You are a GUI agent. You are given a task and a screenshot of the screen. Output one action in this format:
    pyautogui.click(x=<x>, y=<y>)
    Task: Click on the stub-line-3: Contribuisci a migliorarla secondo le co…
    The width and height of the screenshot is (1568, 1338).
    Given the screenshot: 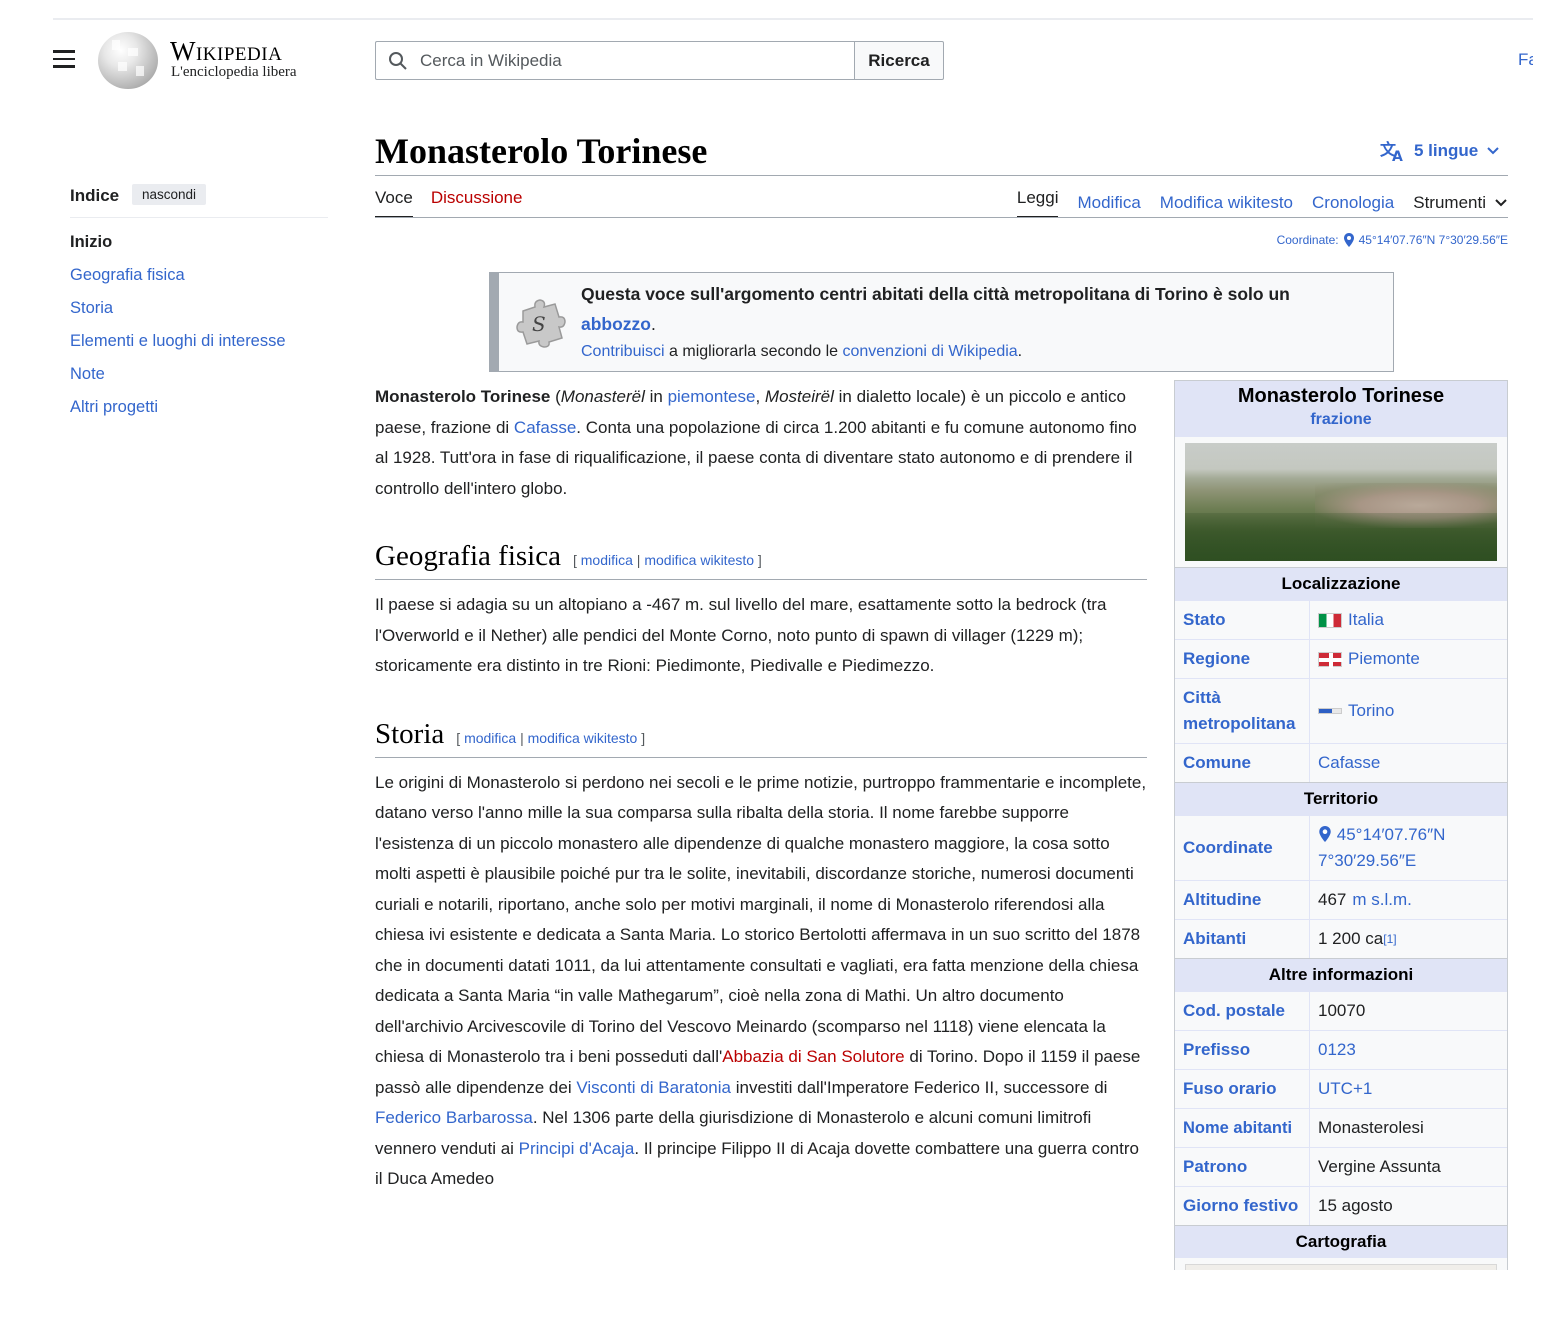 What is the action you would take?
    pyautogui.click(x=801, y=352)
    